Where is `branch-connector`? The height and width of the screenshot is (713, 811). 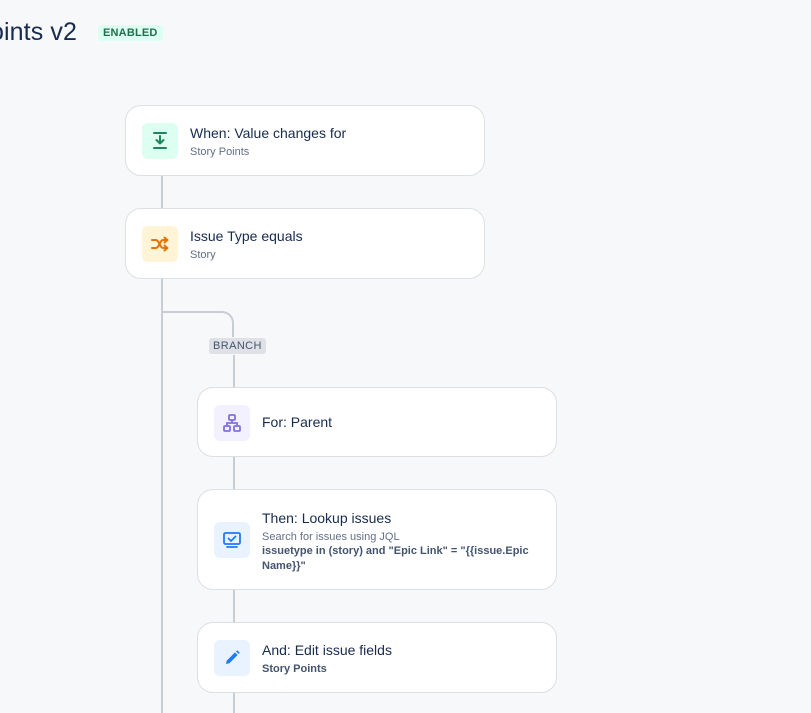 branch-connector is located at coordinates (197, 324).